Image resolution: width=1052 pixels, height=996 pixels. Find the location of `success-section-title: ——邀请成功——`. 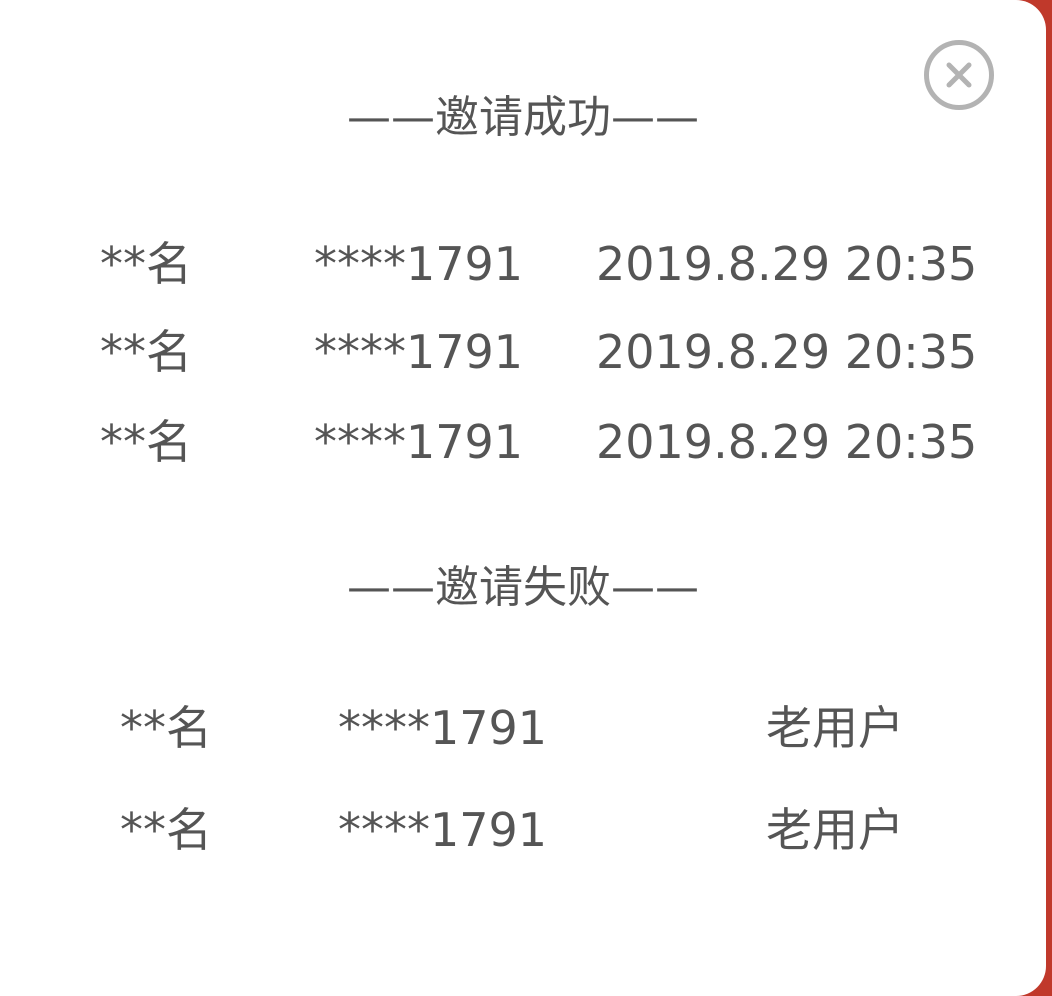

success-section-title: ——邀请成功—— is located at coordinates (523, 117).